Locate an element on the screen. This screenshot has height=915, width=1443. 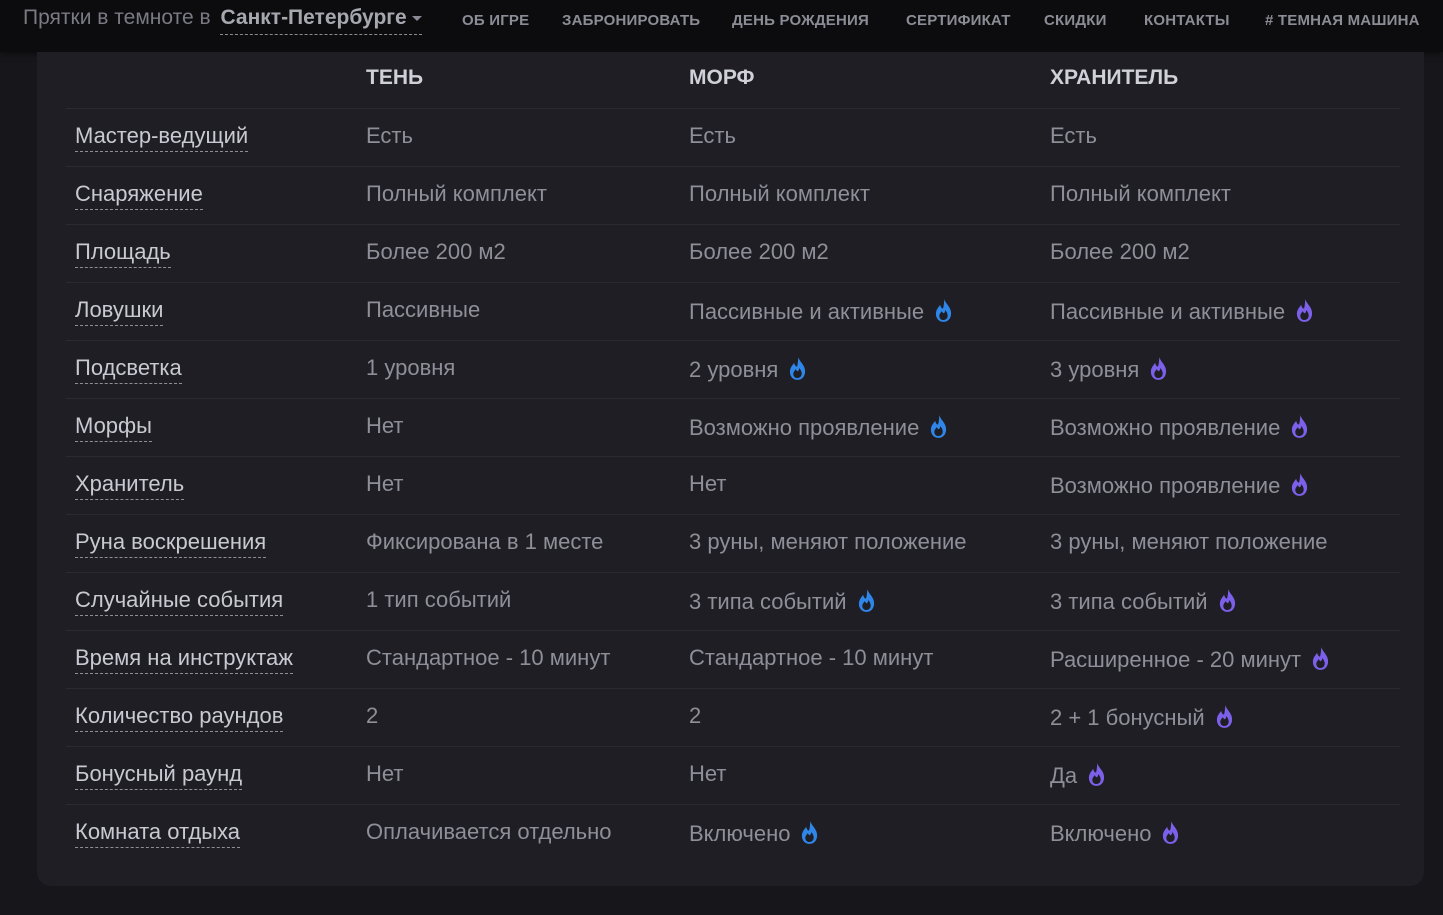
row-label: Морфы is located at coordinates (113, 428).